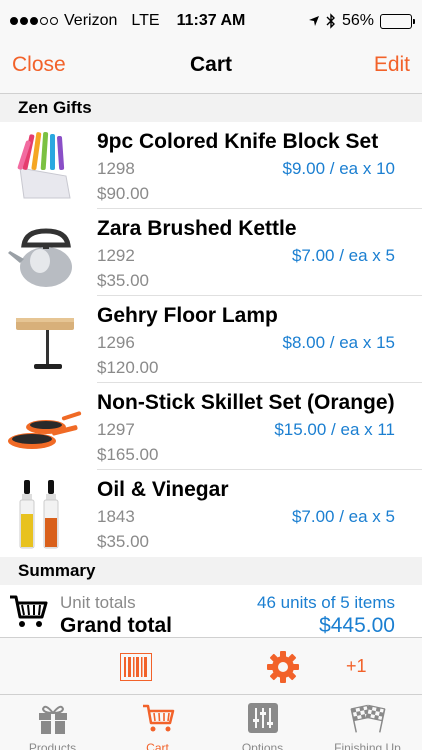  I want to click on skillet-icon, so click(45, 430).